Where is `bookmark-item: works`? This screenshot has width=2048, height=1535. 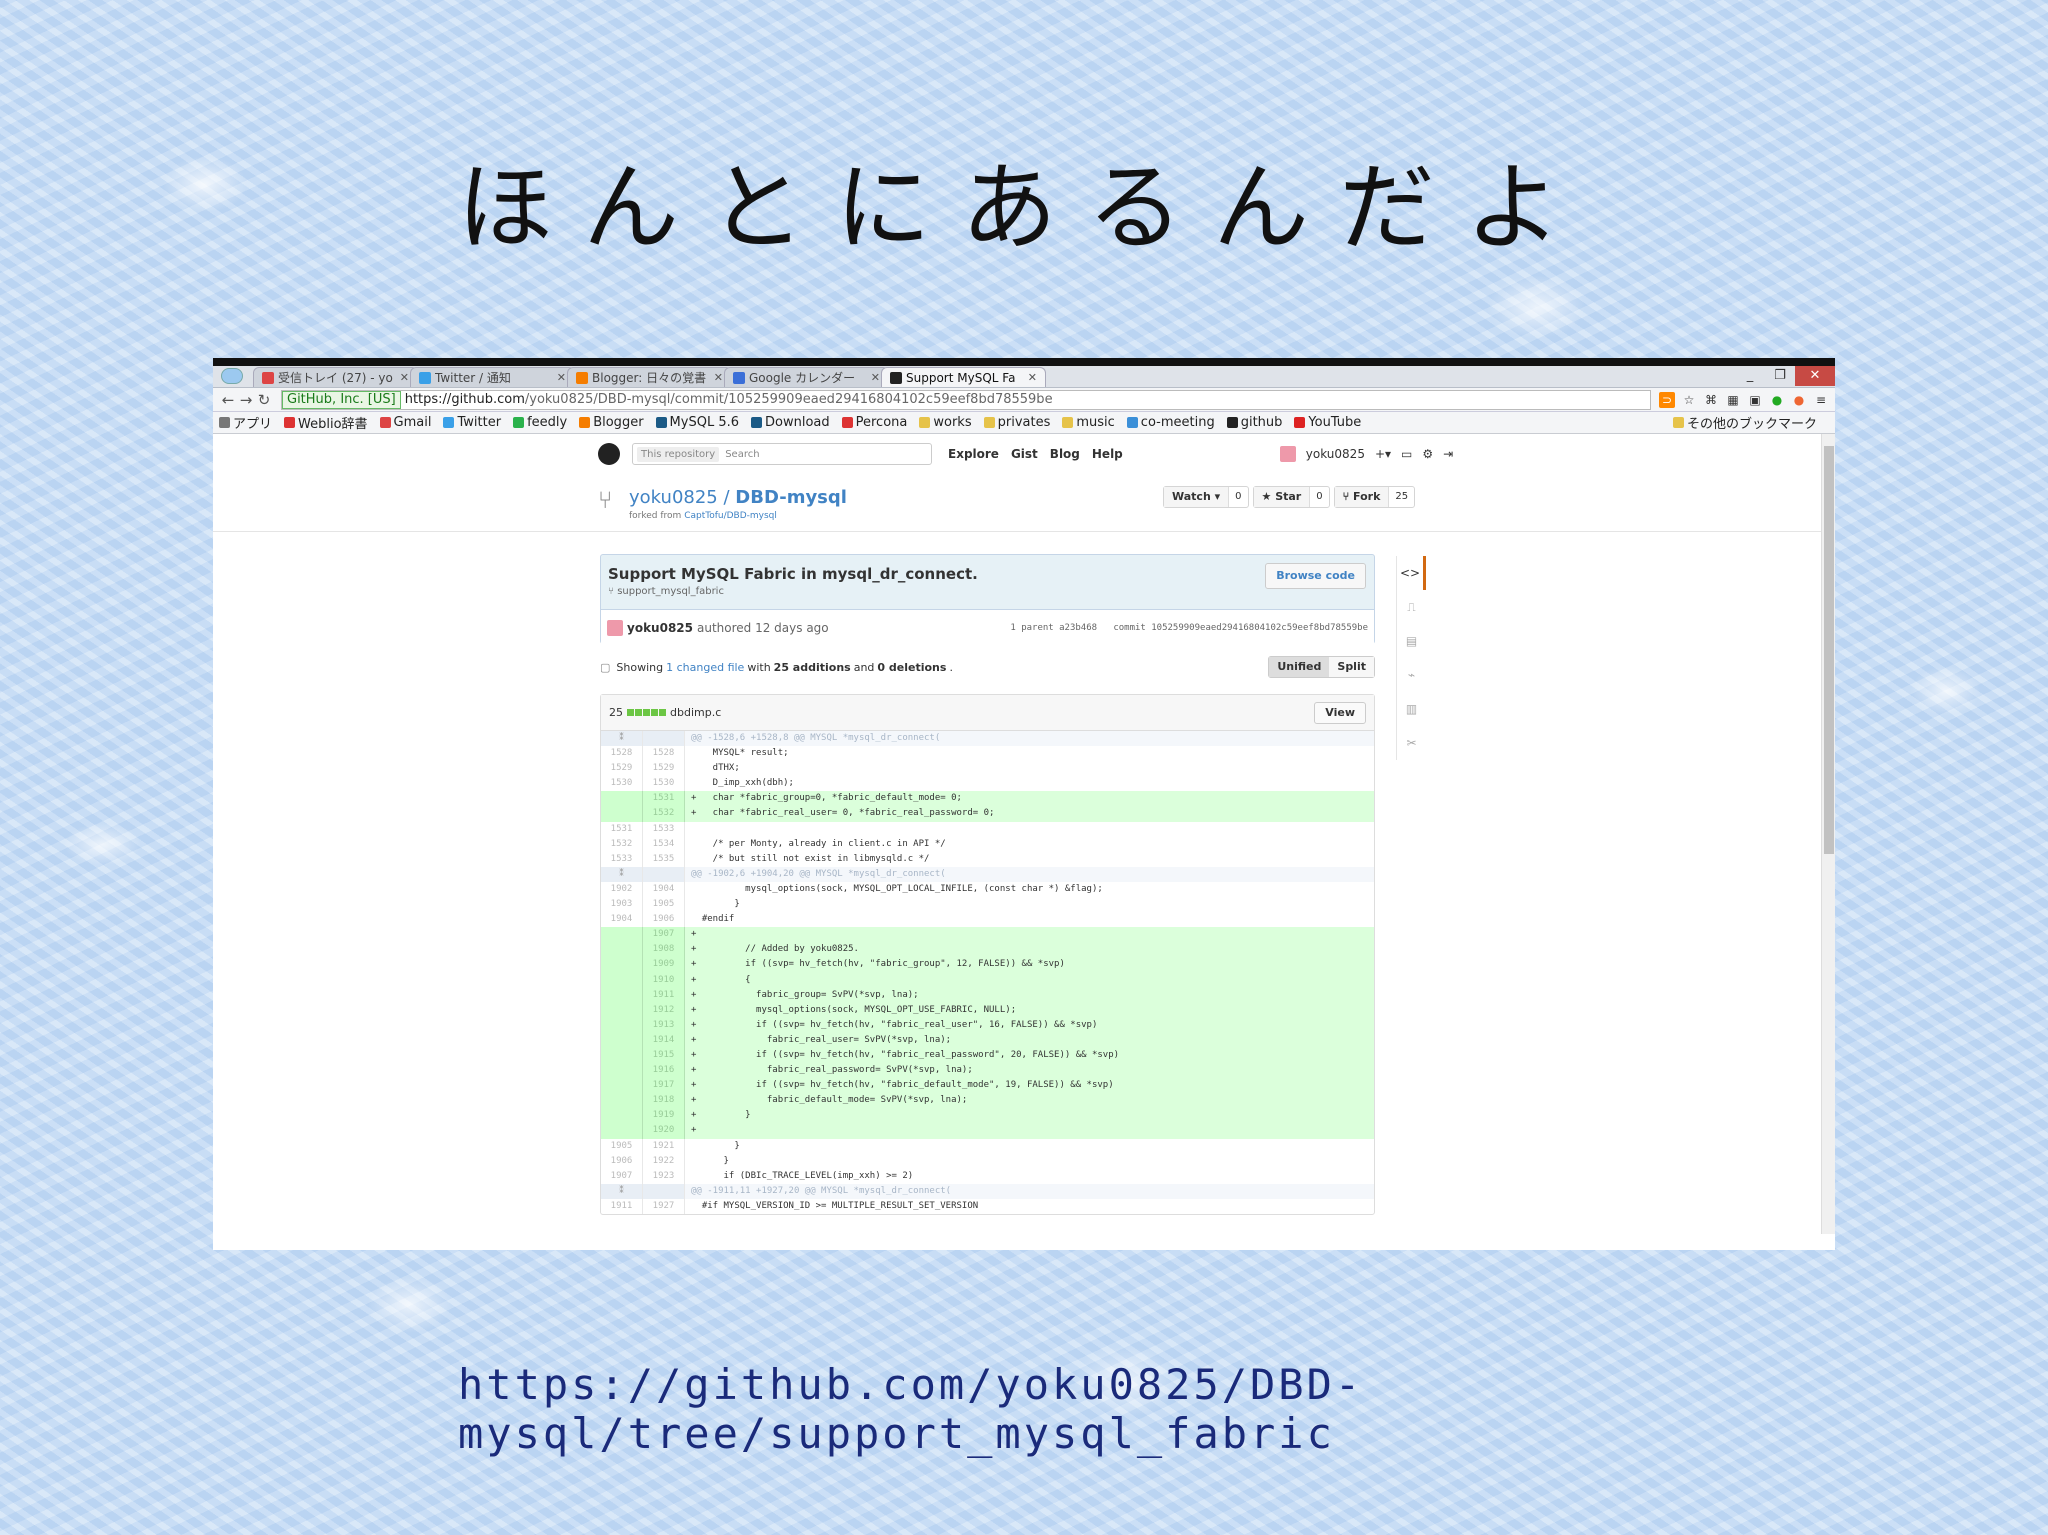 bookmark-item: works is located at coordinates (945, 422).